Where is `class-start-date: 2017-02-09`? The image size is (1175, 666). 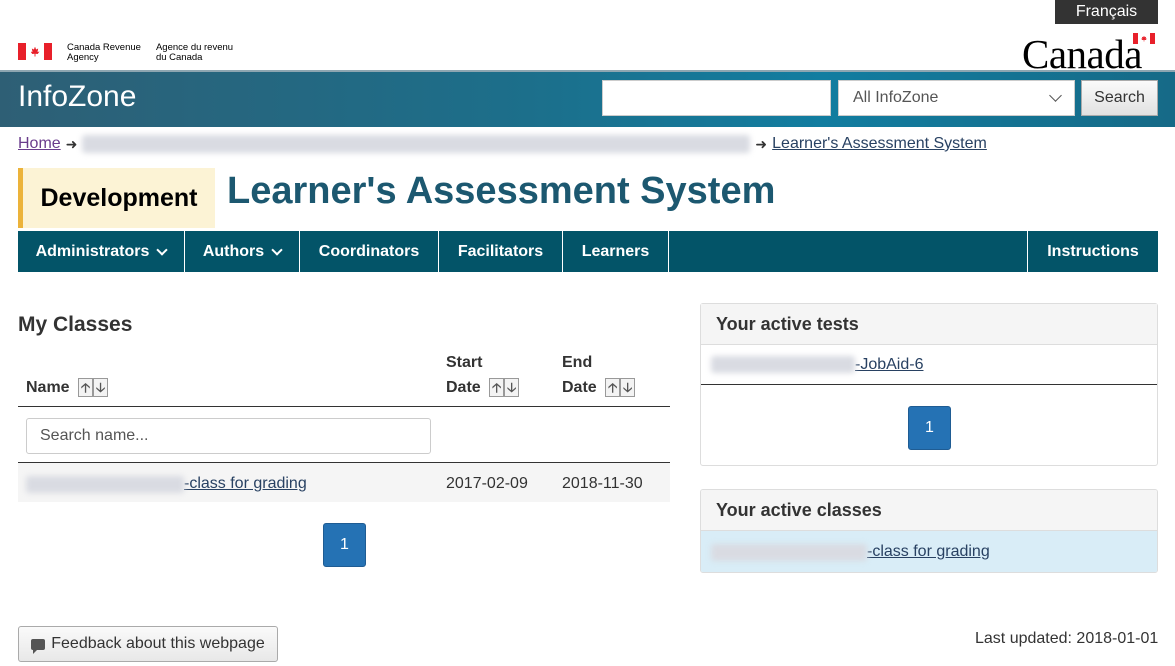
class-start-date: 2017-02-09 is located at coordinates (487, 483).